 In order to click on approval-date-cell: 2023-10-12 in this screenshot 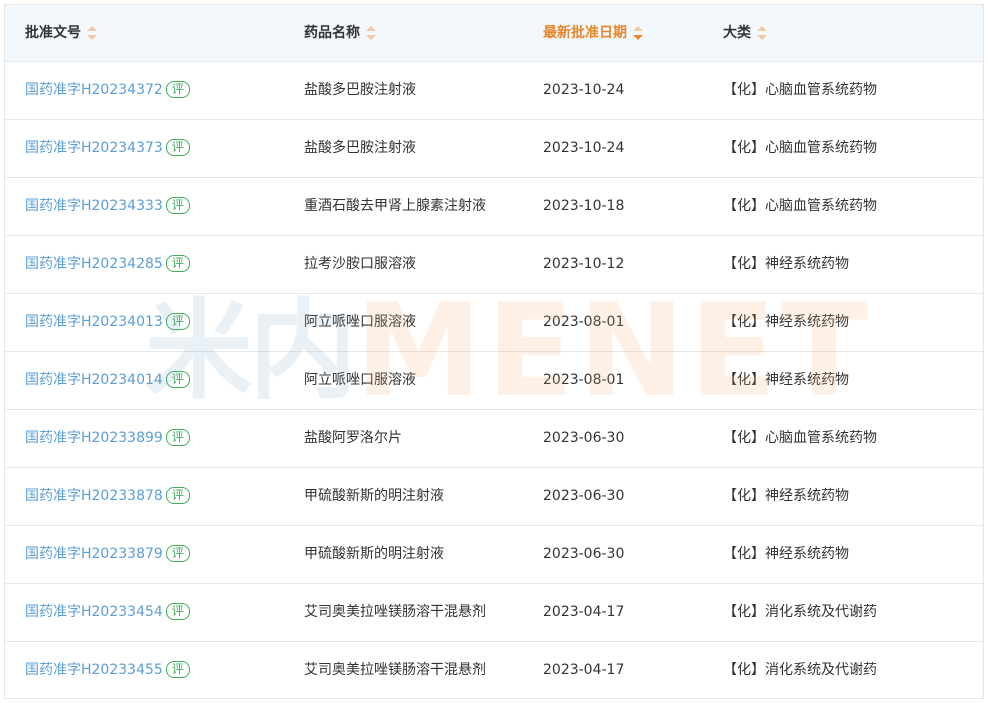, I will do `click(584, 264)`.